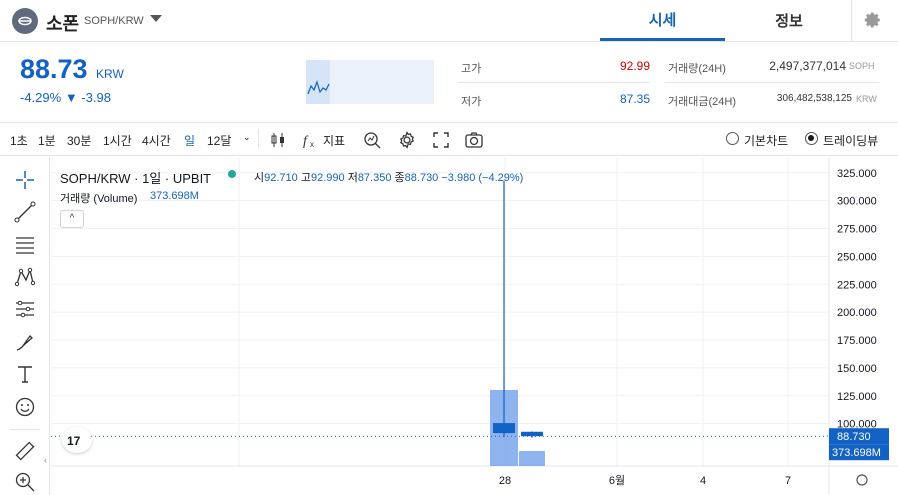  I want to click on price-tick-label: 325.000, so click(857, 174).